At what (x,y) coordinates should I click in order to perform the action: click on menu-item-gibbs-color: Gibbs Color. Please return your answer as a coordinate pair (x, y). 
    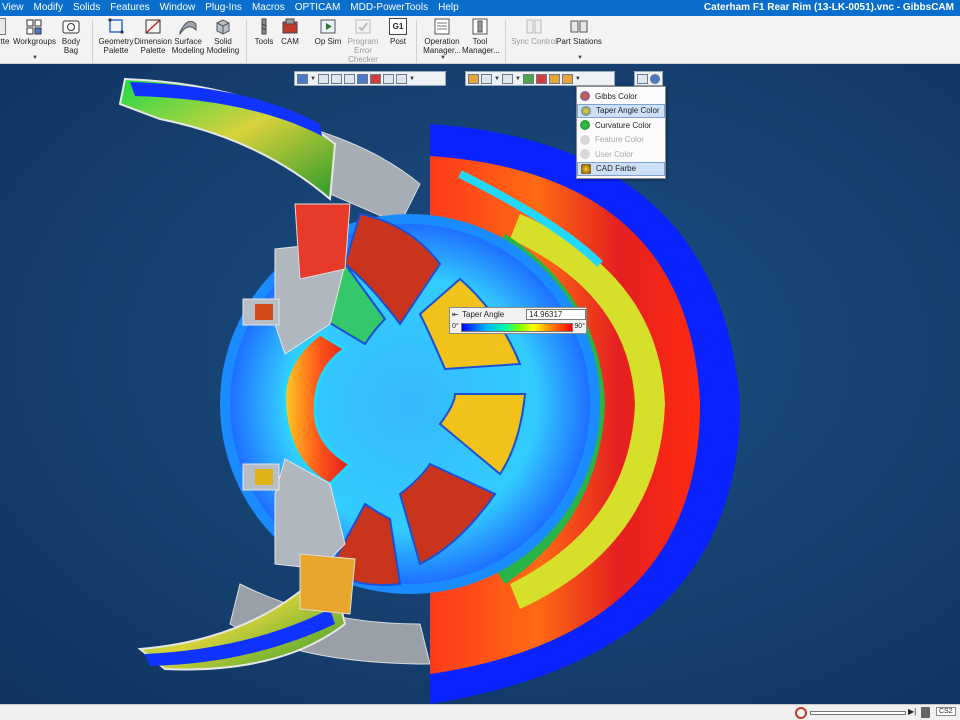
    Looking at the image, I should click on (621, 96).